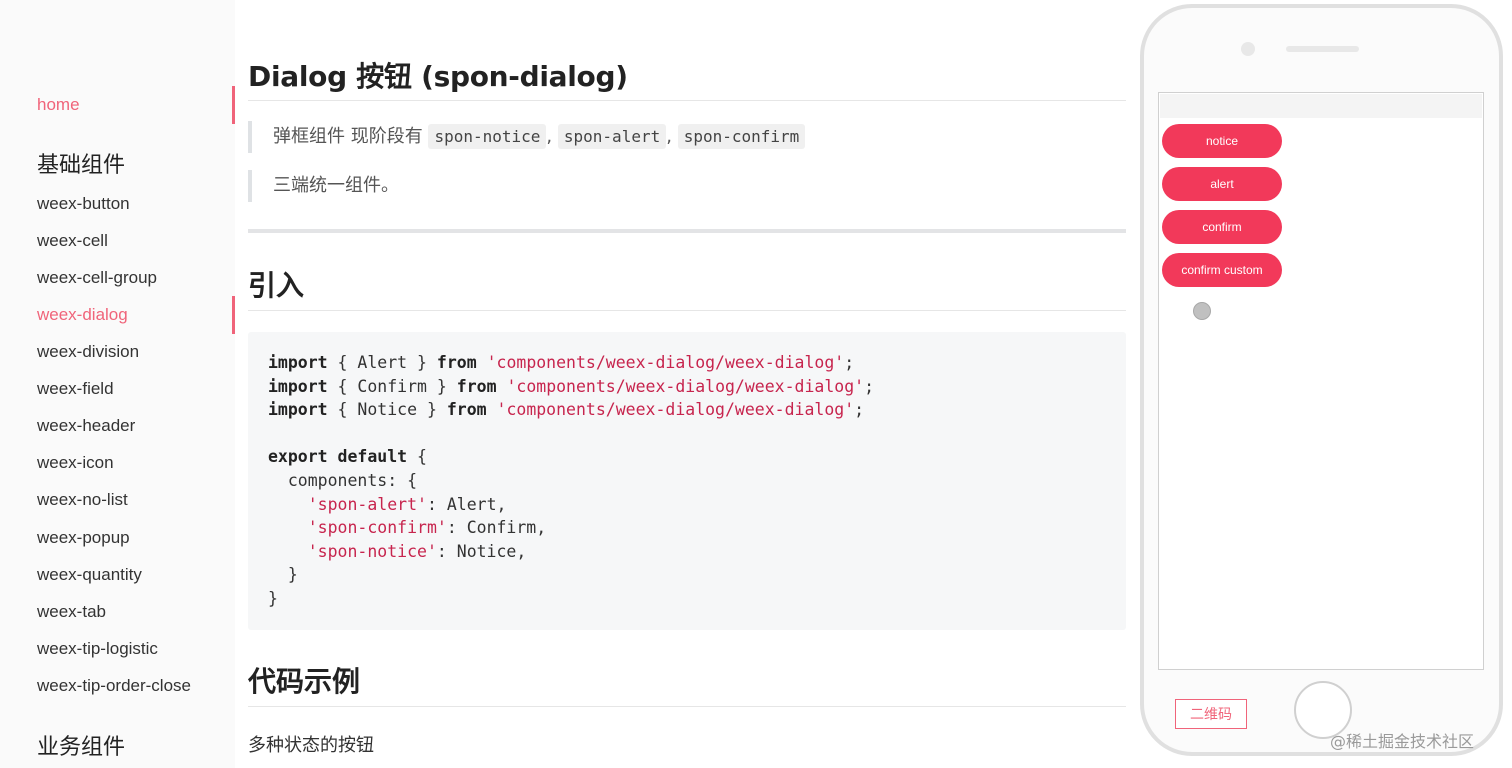 This screenshot has height=768, width=1512. What do you see at coordinates (687, 310) in the screenshot?
I see `section-import-divider` at bounding box center [687, 310].